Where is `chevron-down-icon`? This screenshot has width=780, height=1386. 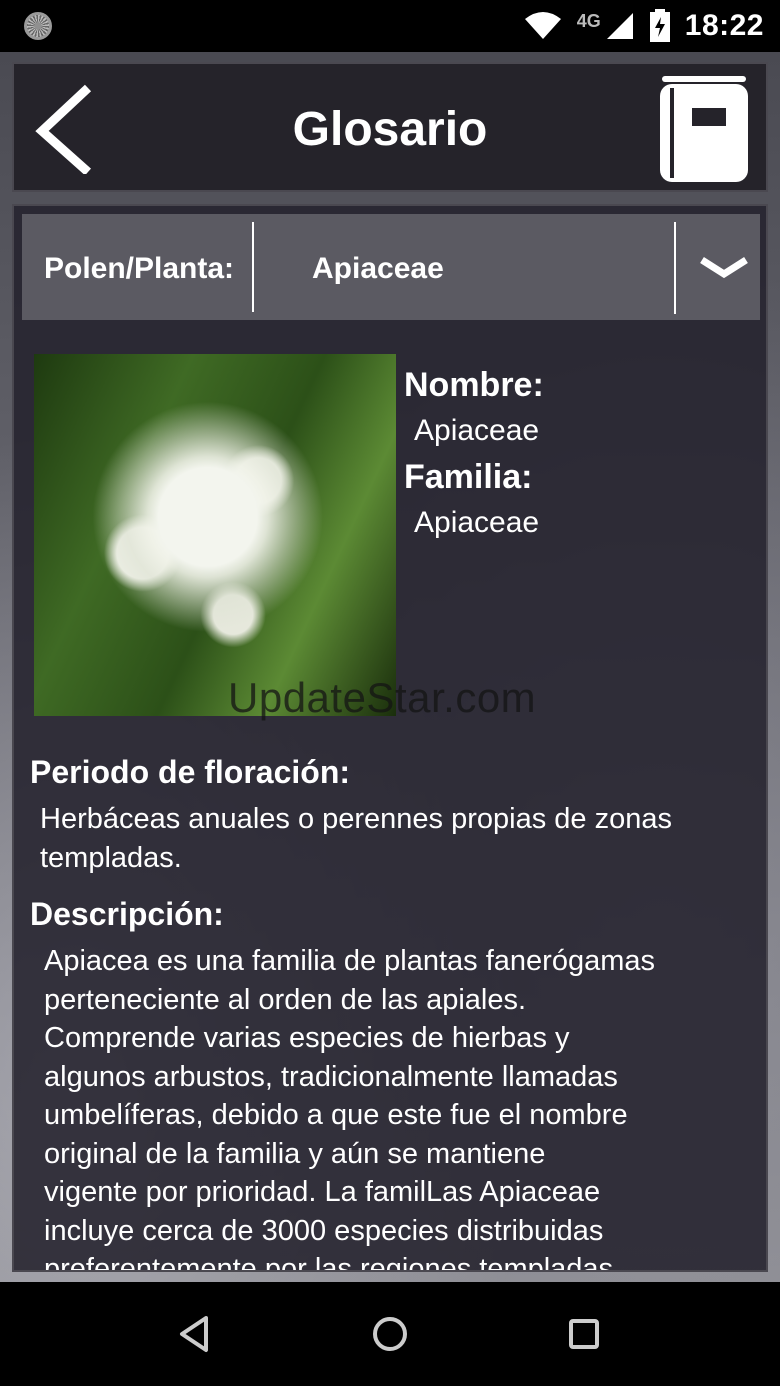
chevron-down-icon is located at coordinates (724, 268).